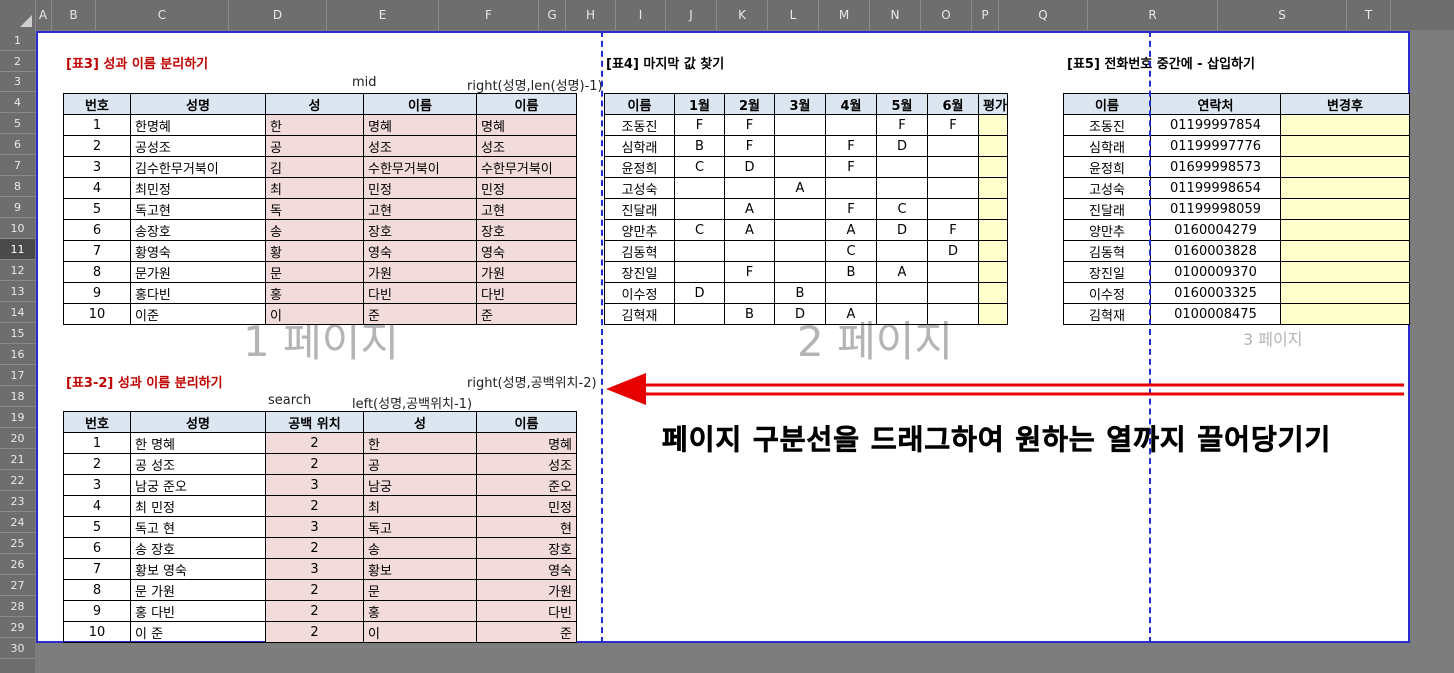 The height and width of the screenshot is (673, 1454). I want to click on table3-2-cell: 독고 현, so click(198, 527).